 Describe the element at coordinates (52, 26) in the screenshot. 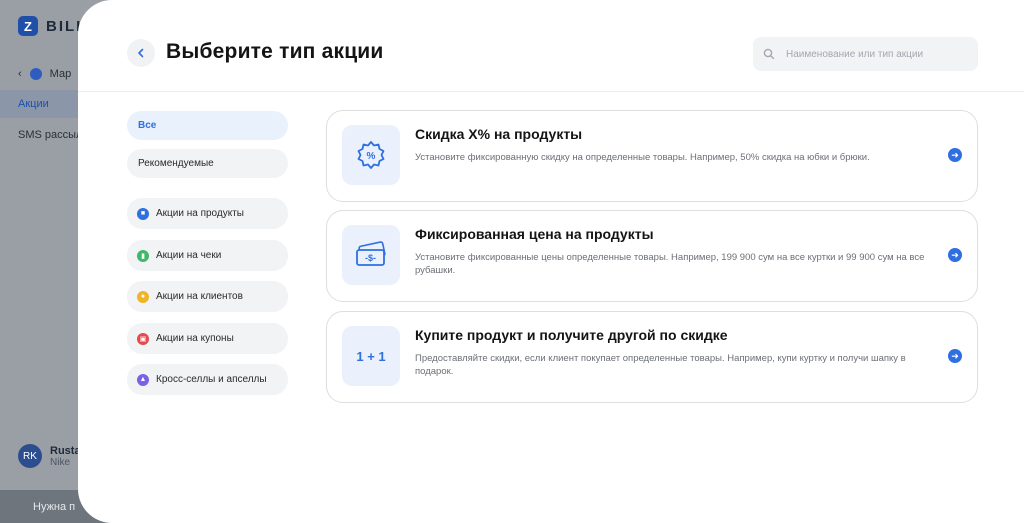

I see `app-logo: Z BILL` at that location.